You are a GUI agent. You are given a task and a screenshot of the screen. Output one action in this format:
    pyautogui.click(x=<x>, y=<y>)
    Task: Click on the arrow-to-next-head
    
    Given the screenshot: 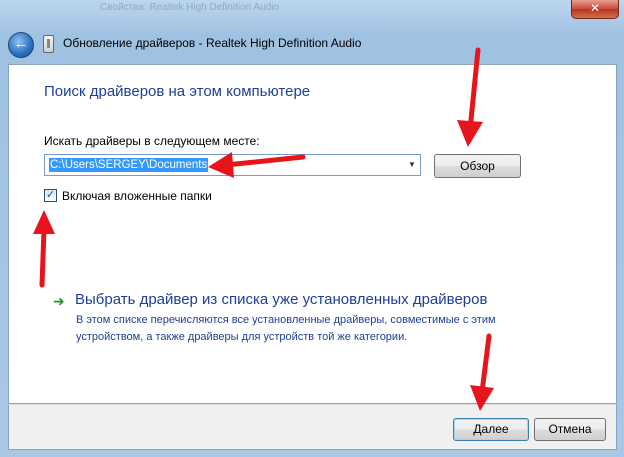 What is the action you would take?
    pyautogui.click(x=482, y=398)
    